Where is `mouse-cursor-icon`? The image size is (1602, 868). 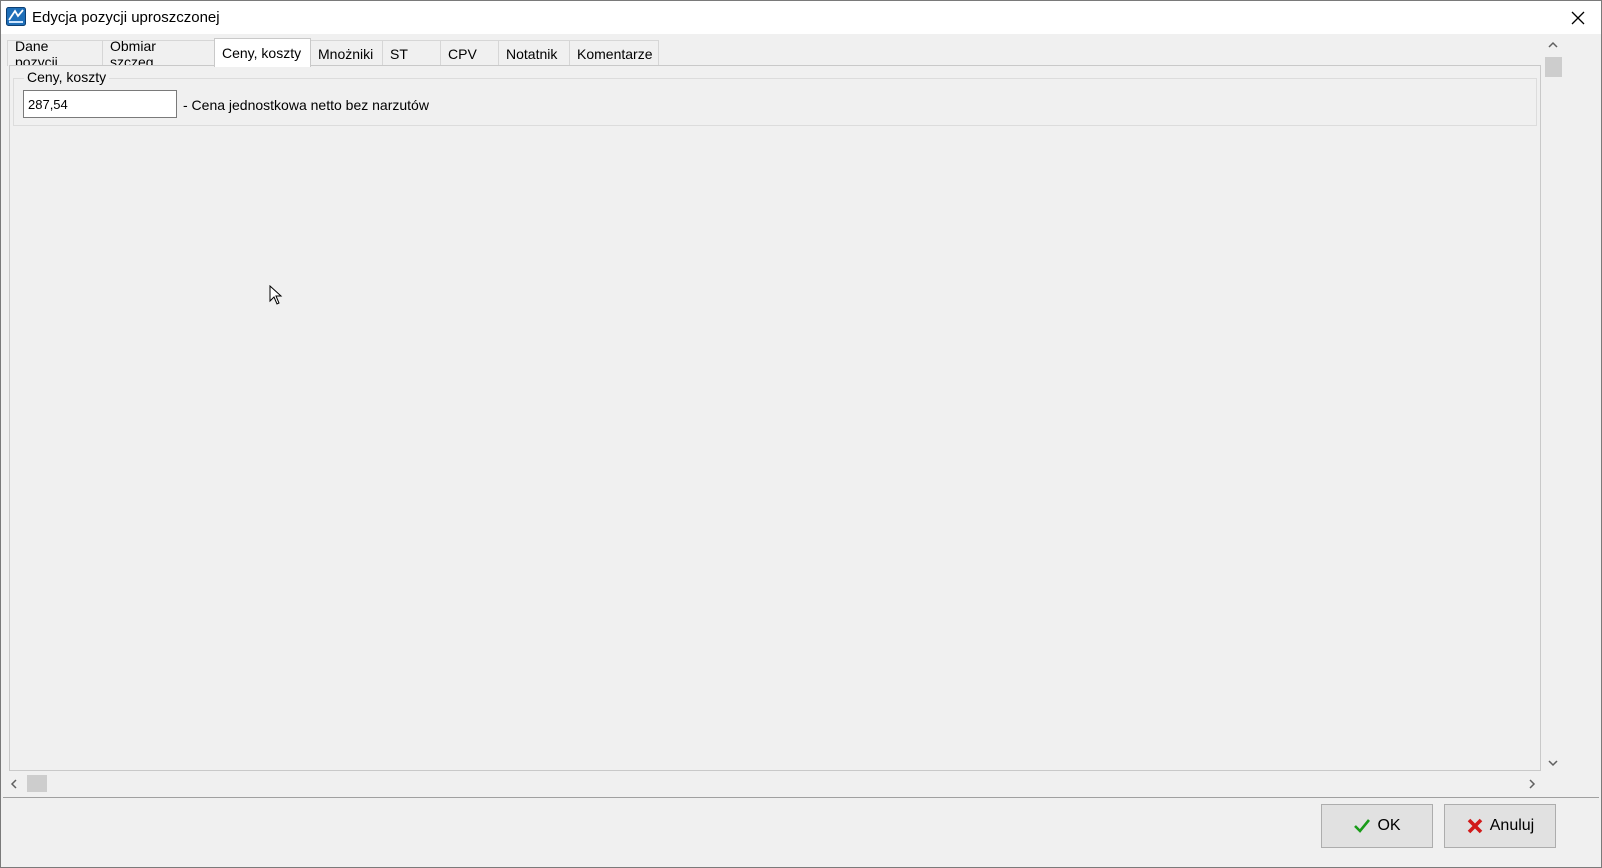
mouse-cursor-icon is located at coordinates (276, 295).